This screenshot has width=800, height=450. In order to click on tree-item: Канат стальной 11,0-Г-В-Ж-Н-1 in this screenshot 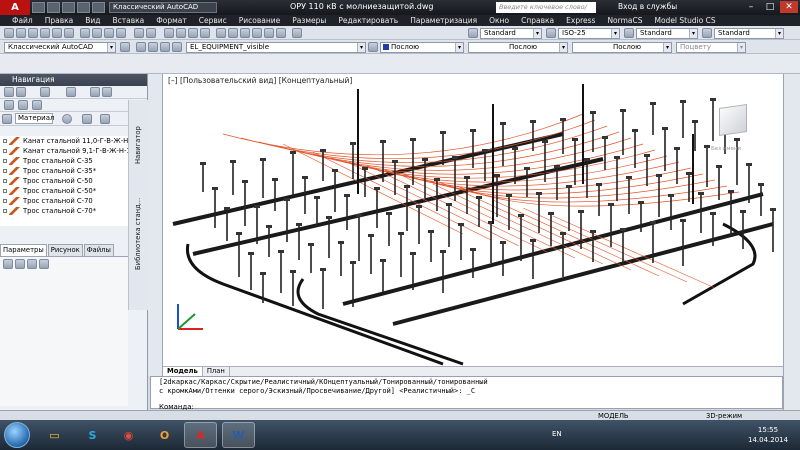, I will do `click(64, 141)`.